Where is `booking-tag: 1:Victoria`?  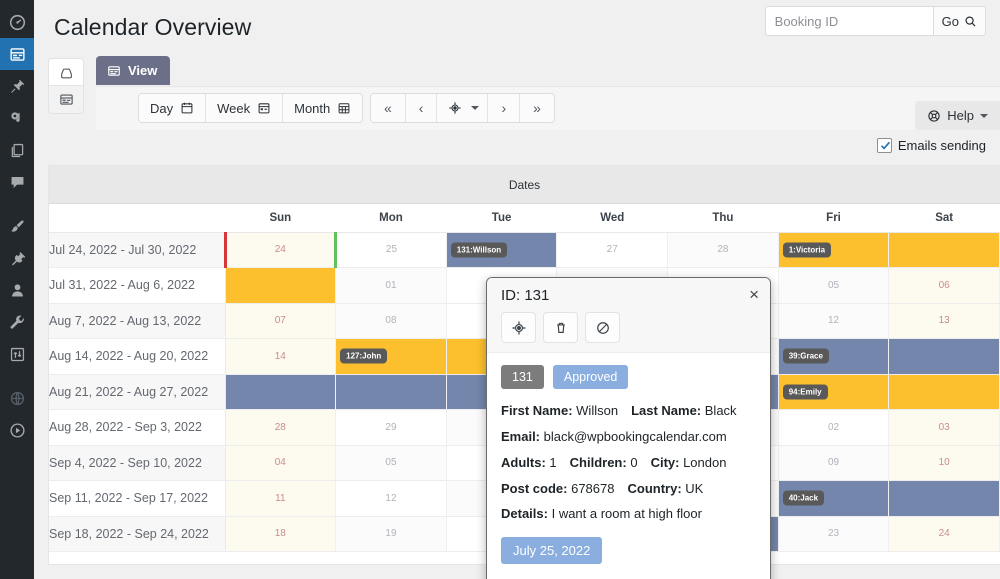
booking-tag: 1:Victoria is located at coordinates (807, 250).